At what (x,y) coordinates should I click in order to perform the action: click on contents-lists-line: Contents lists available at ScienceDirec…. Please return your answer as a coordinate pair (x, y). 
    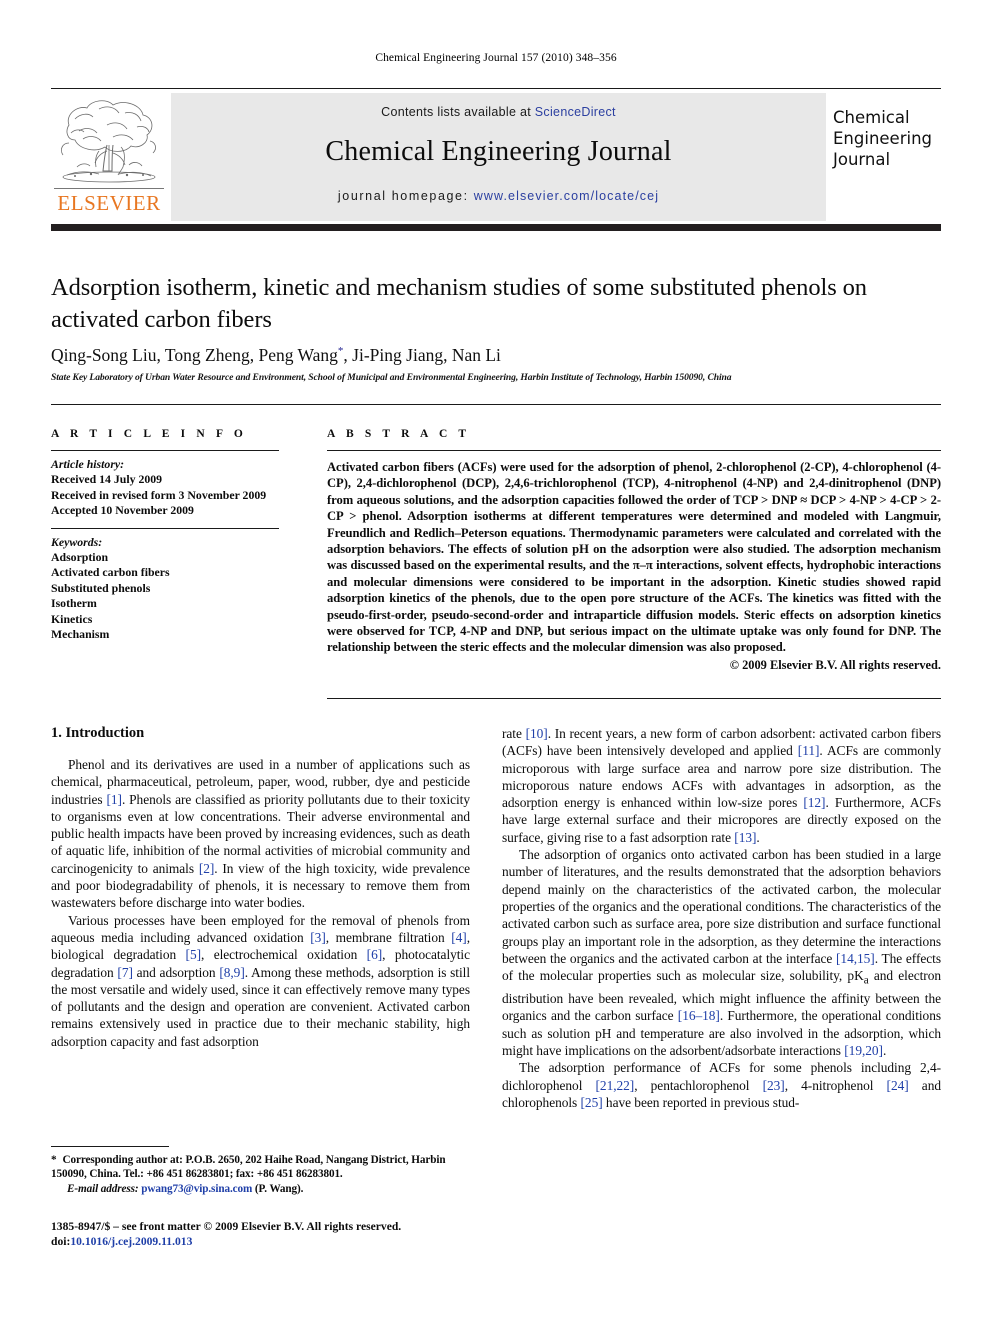
    Looking at the image, I should click on (498, 112).